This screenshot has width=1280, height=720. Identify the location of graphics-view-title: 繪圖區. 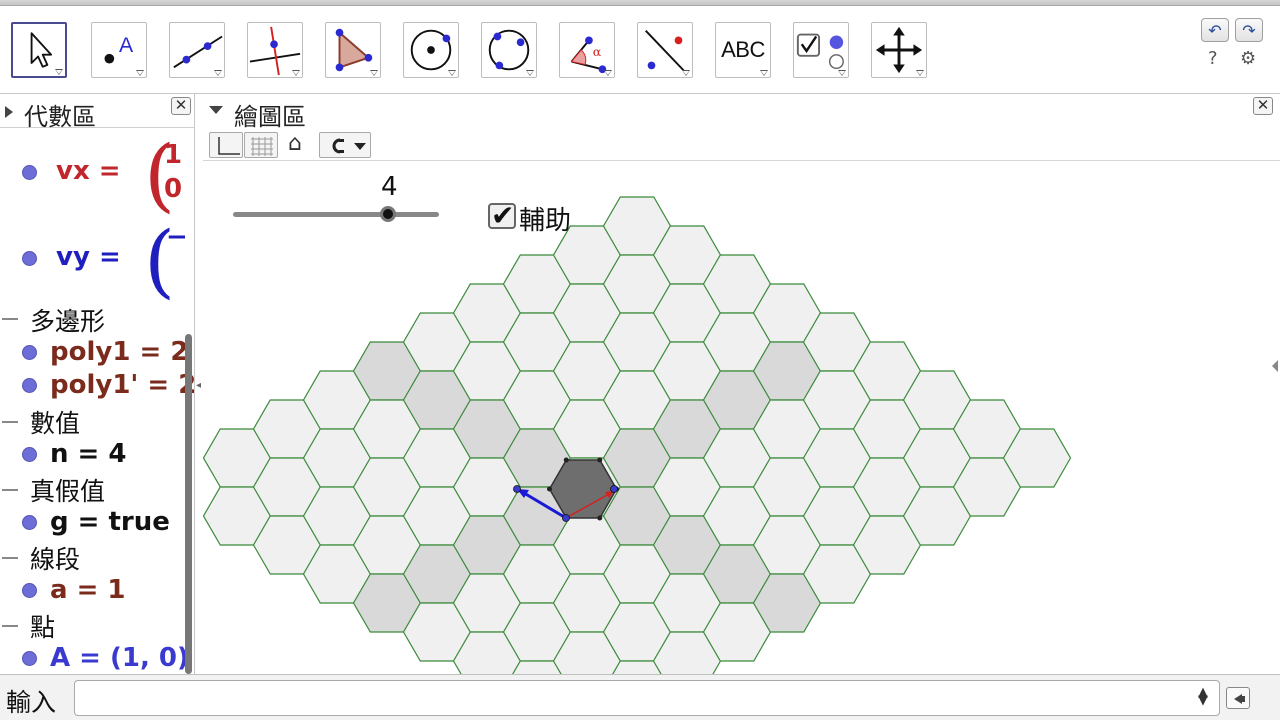
(270, 117).